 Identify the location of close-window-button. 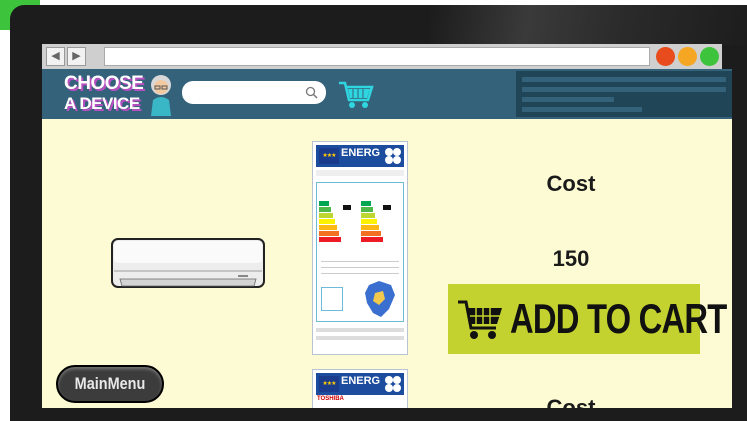
(665, 56).